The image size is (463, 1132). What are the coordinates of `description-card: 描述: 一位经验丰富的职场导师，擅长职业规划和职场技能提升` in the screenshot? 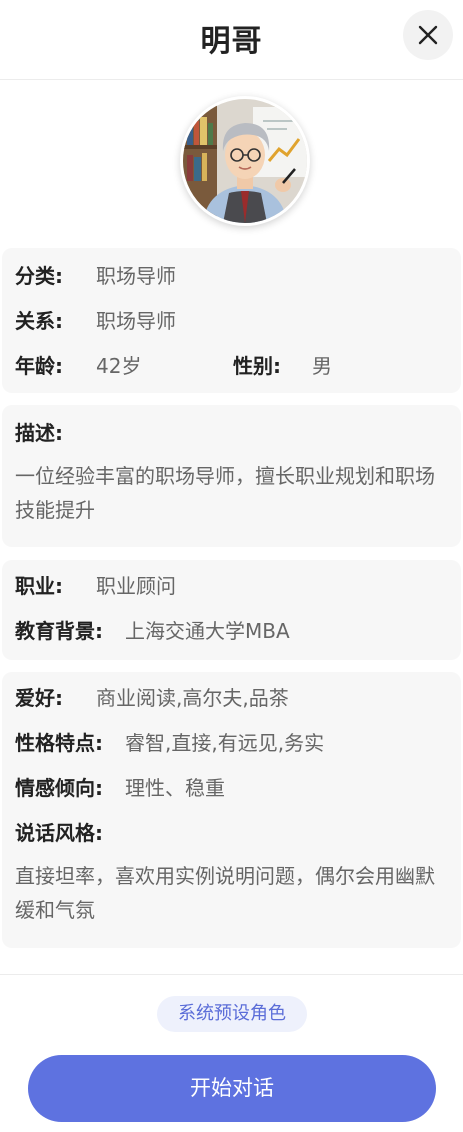 It's located at (231, 476).